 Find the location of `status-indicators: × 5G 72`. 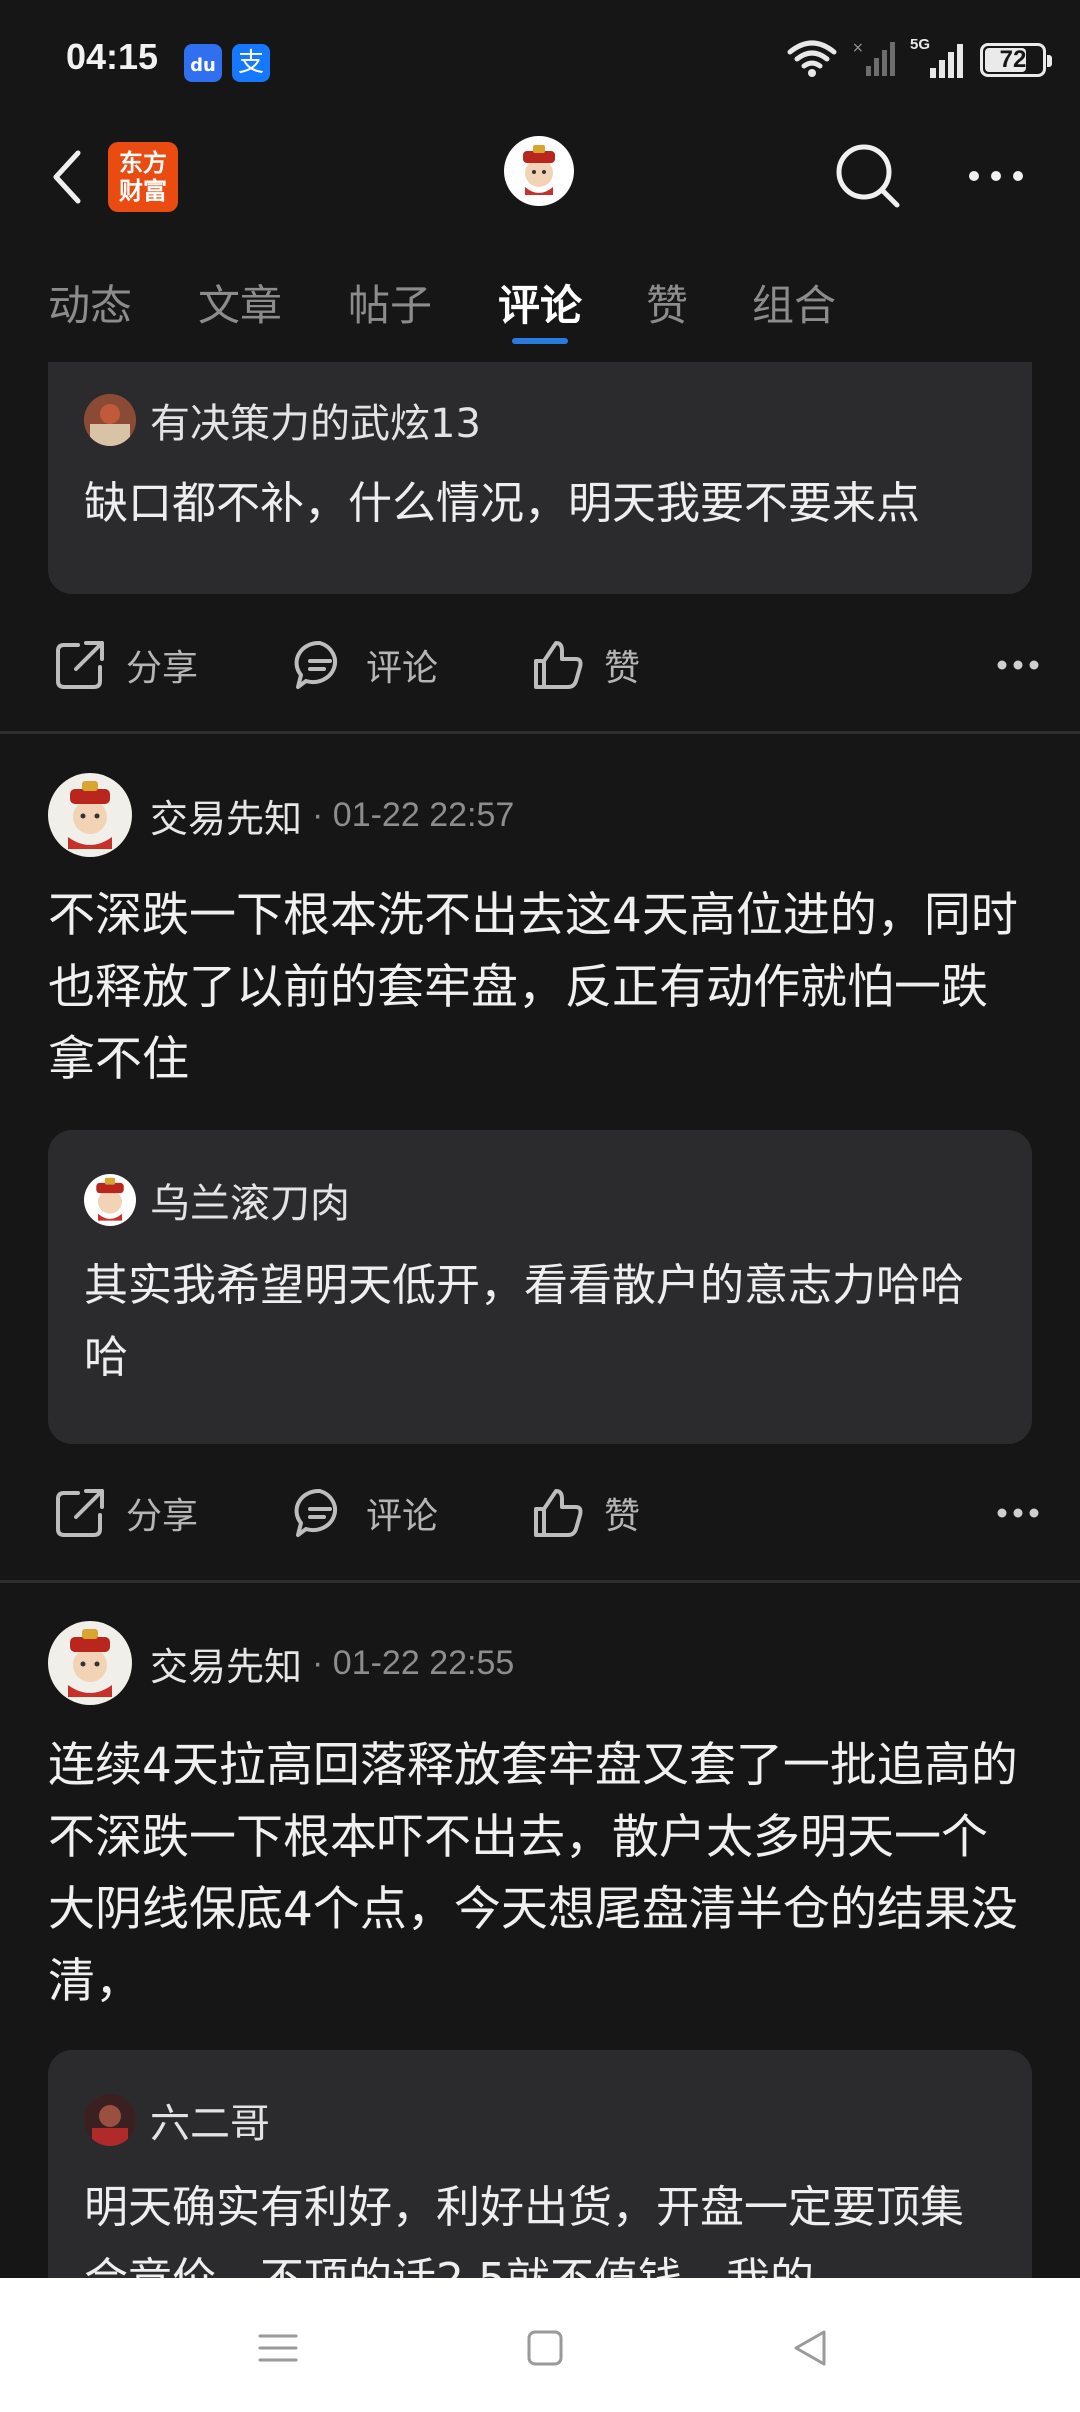

status-indicators: × 5G 72 is located at coordinates (919, 59).